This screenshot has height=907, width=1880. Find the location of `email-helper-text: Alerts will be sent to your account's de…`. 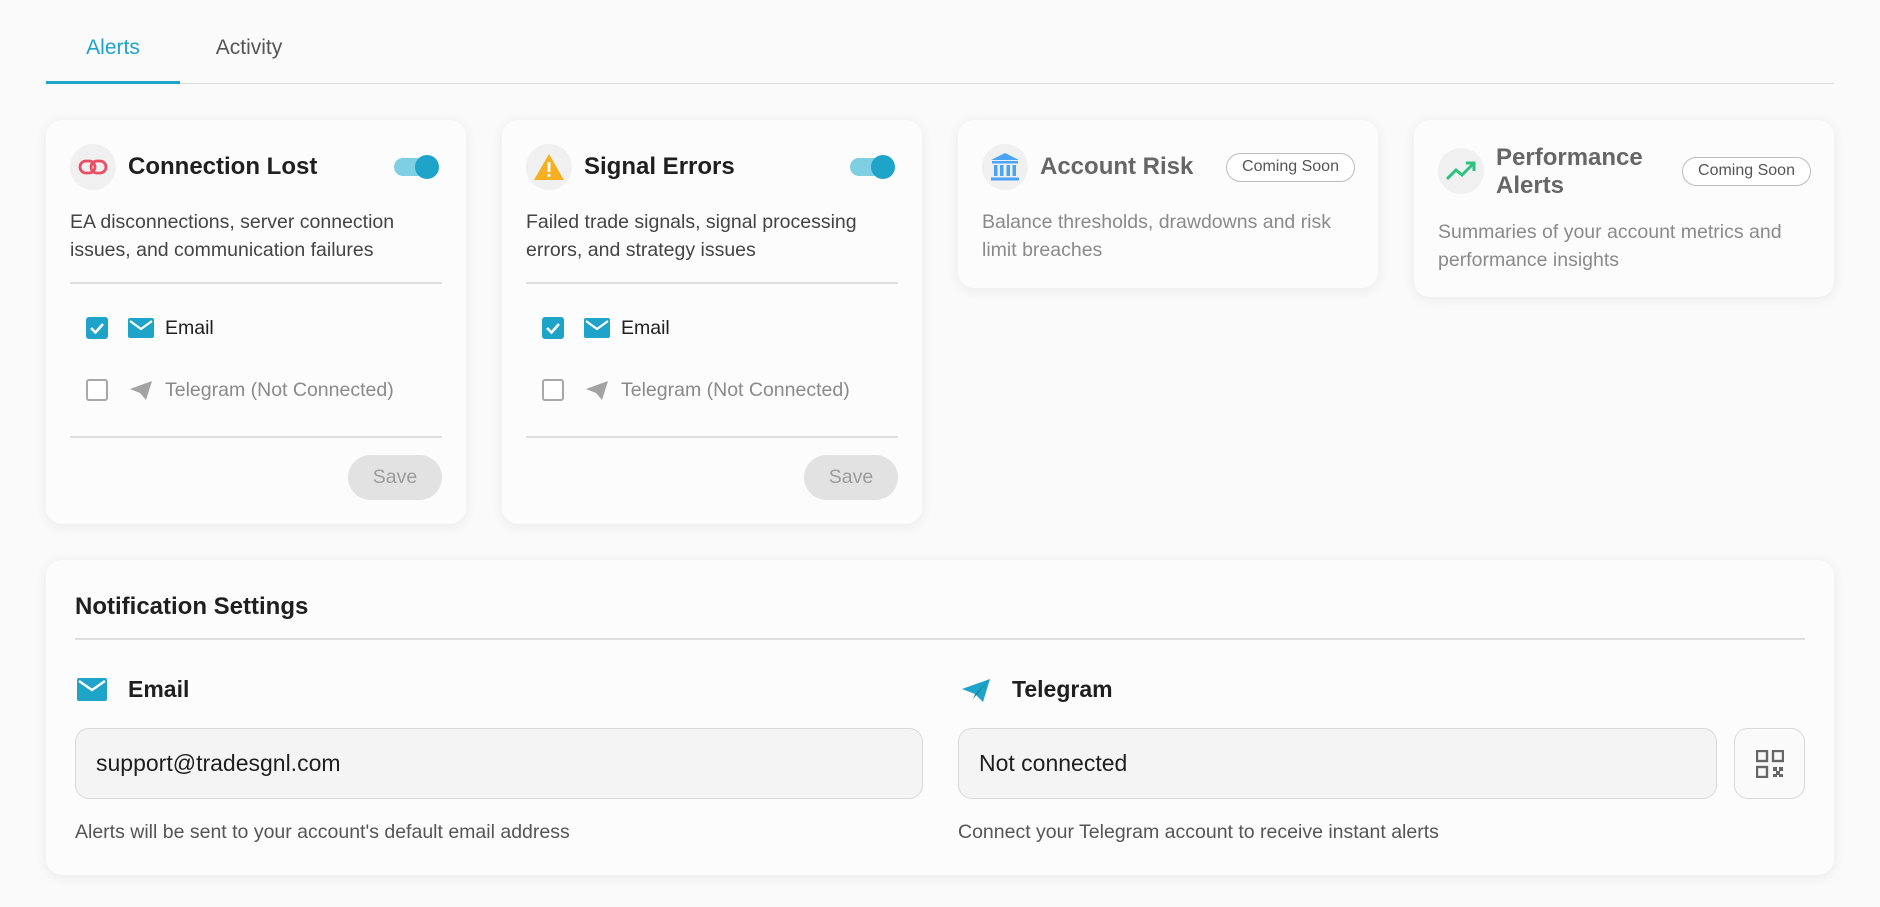

email-helper-text: Alerts will be sent to your account's de… is located at coordinates (322, 832).